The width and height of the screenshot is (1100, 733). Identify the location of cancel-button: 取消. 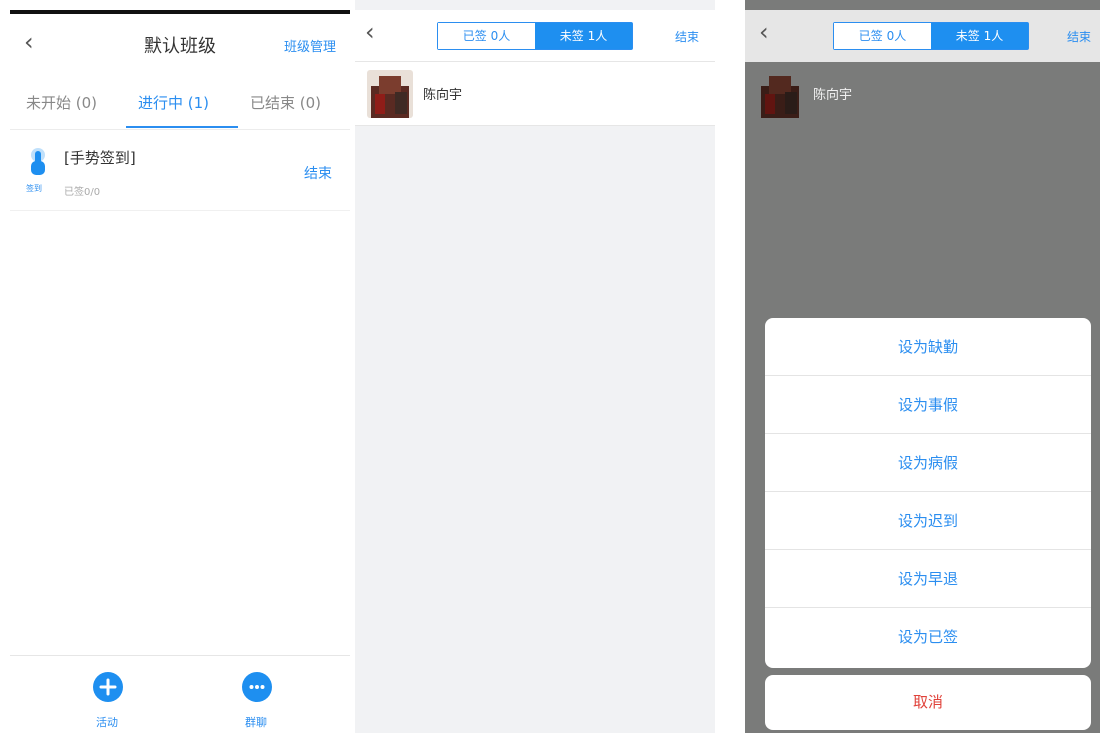
(928, 702).